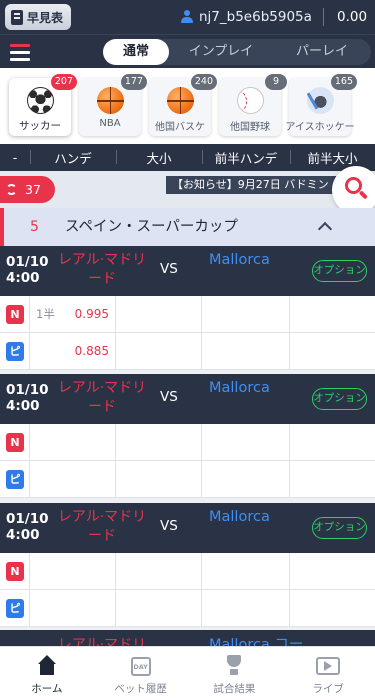 This screenshot has width=375, height=700. What do you see at coordinates (353, 190) in the screenshot?
I see `search-button` at bounding box center [353, 190].